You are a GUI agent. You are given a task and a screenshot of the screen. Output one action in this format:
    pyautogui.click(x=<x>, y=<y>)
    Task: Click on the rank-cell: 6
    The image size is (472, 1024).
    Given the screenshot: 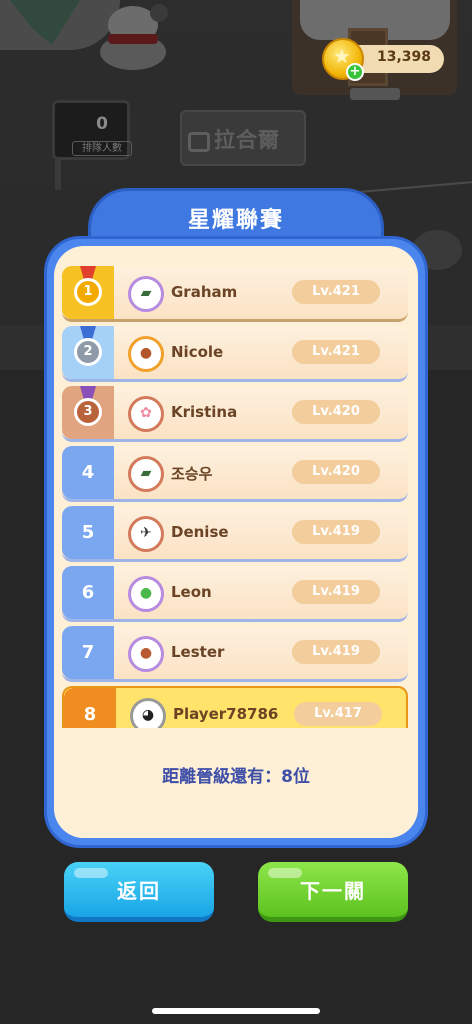 What is the action you would take?
    pyautogui.click(x=88, y=592)
    